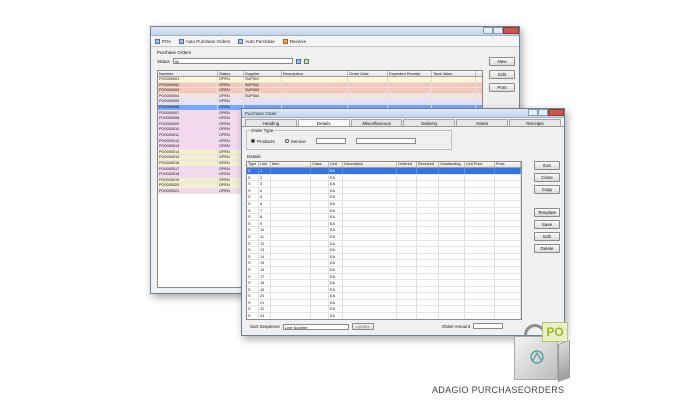  What do you see at coordinates (384, 184) in the screenshot?
I see `table-row: S 3 EA` at bounding box center [384, 184].